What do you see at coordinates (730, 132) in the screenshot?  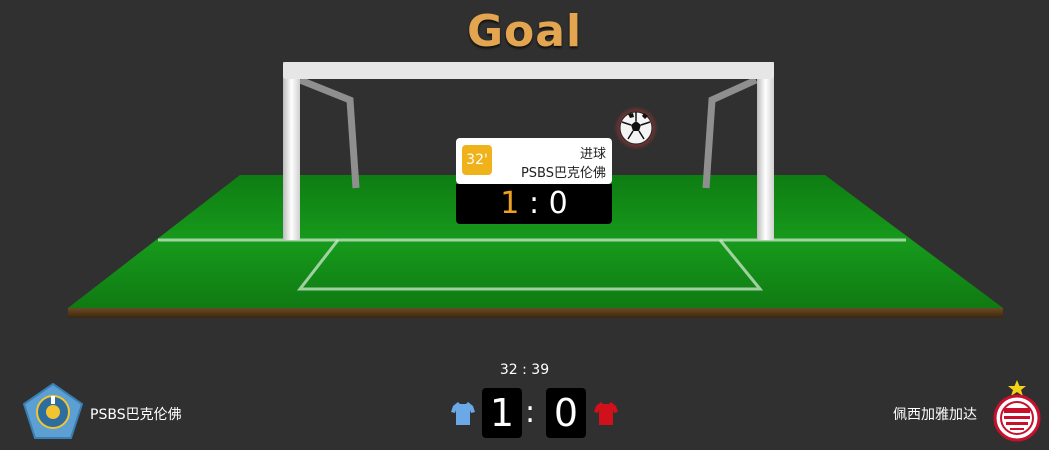 I see `net-frame-right` at bounding box center [730, 132].